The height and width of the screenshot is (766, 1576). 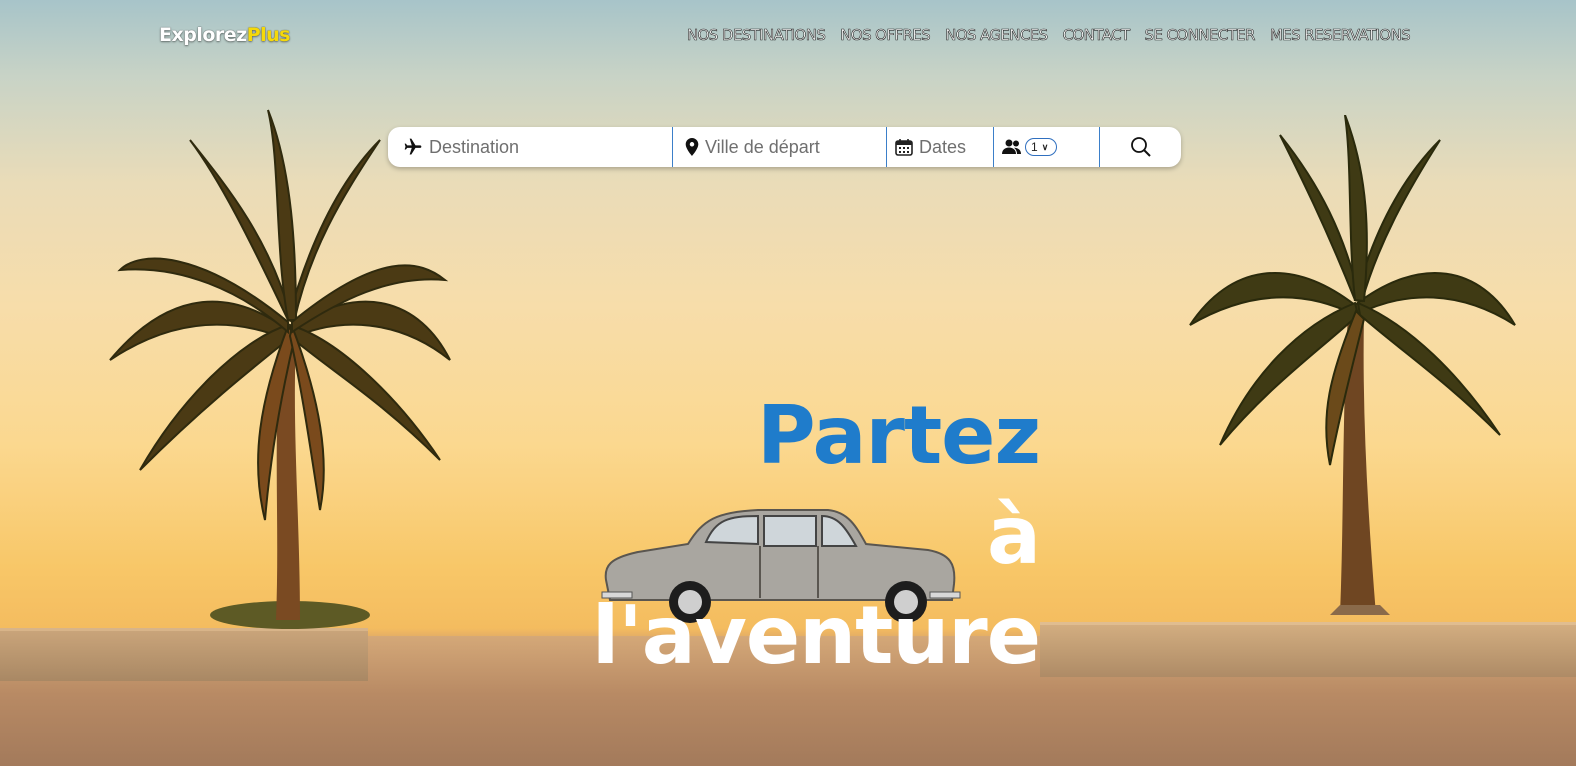 I want to click on brand-name-accent: Plus, so click(x=268, y=35).